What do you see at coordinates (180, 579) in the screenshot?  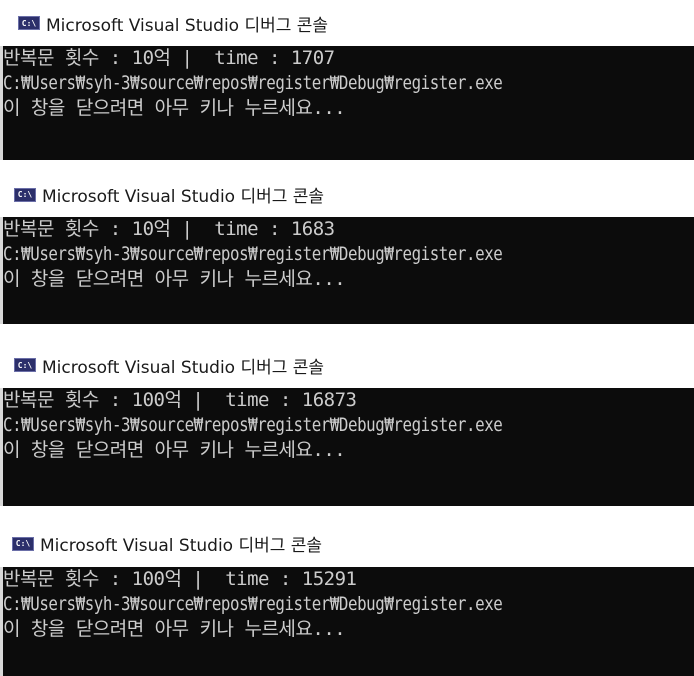 I see `console-line-result: 반복문 횟수 : 100억 | time : 15291` at bounding box center [180, 579].